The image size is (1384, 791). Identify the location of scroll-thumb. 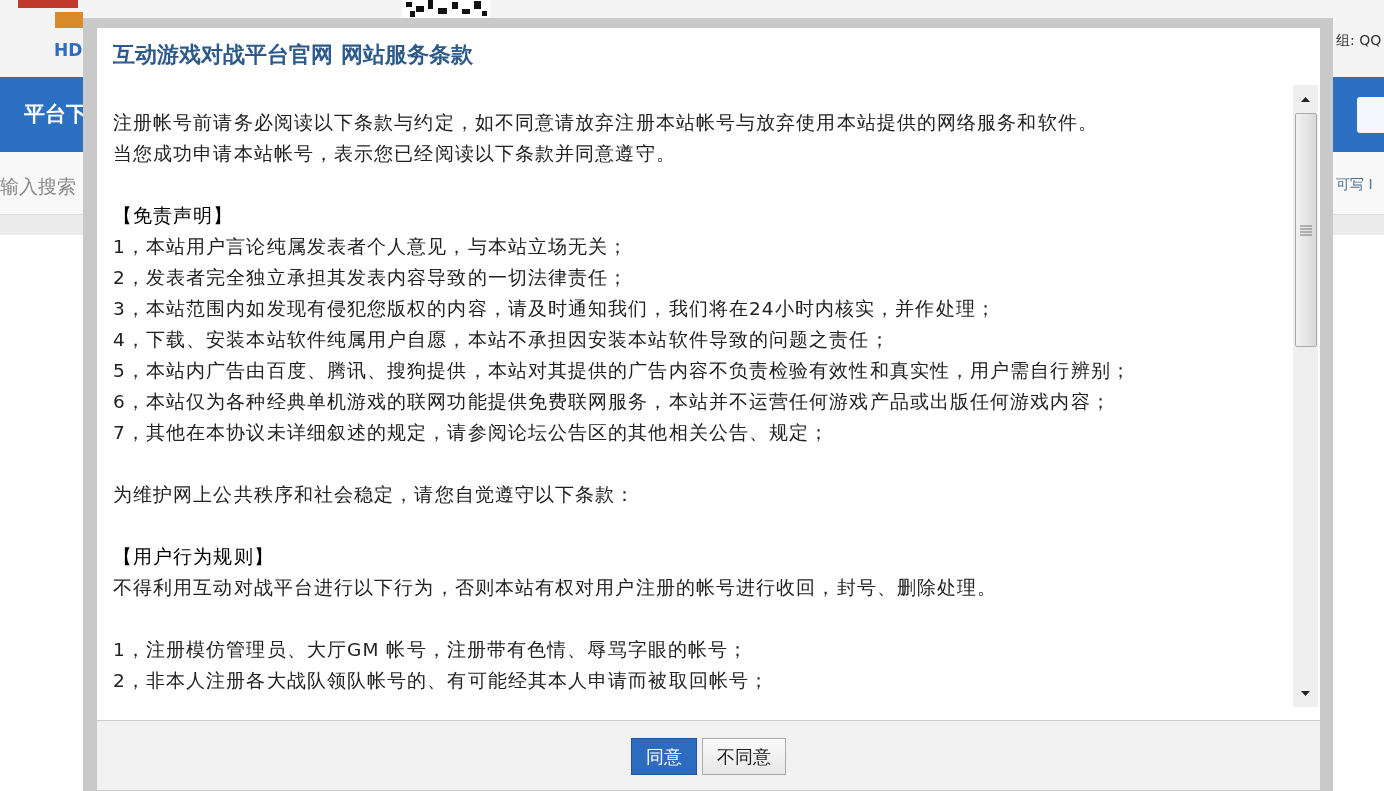
(1305, 230).